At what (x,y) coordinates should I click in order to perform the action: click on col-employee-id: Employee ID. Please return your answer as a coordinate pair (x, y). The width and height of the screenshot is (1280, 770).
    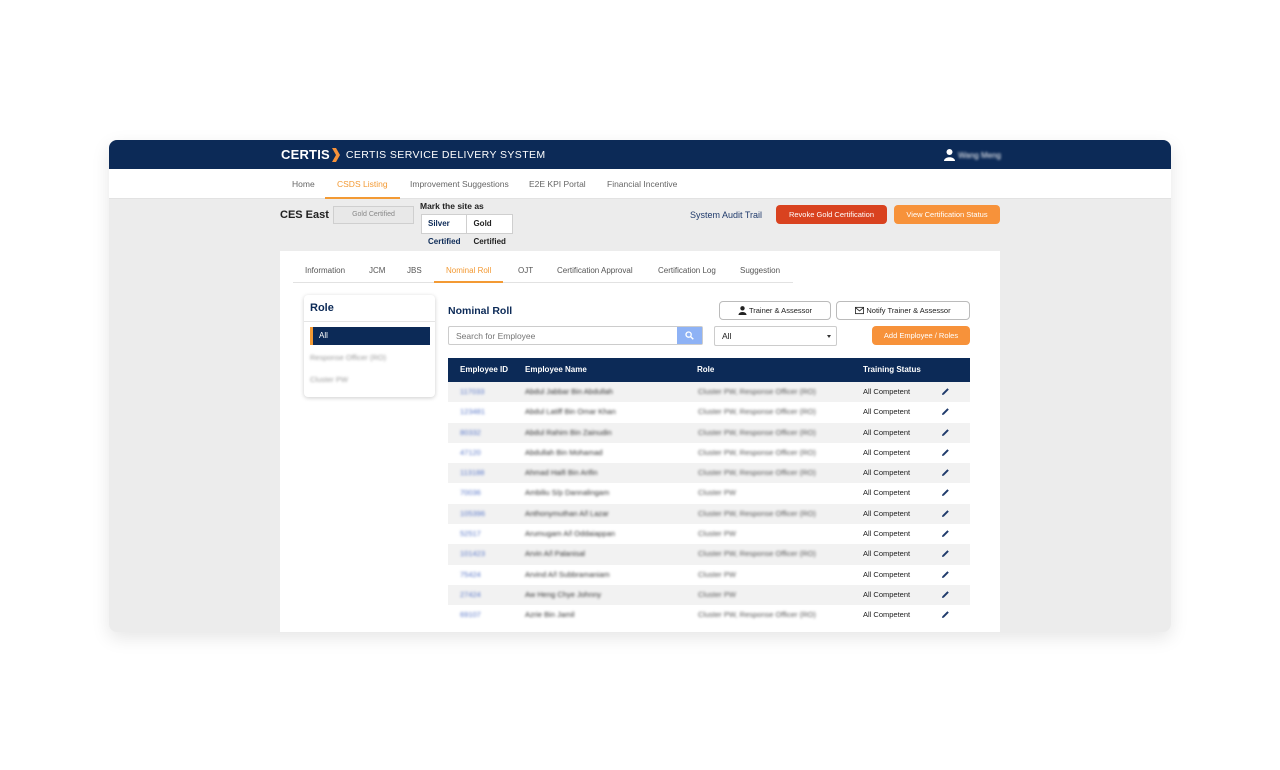
    Looking at the image, I should click on (484, 370).